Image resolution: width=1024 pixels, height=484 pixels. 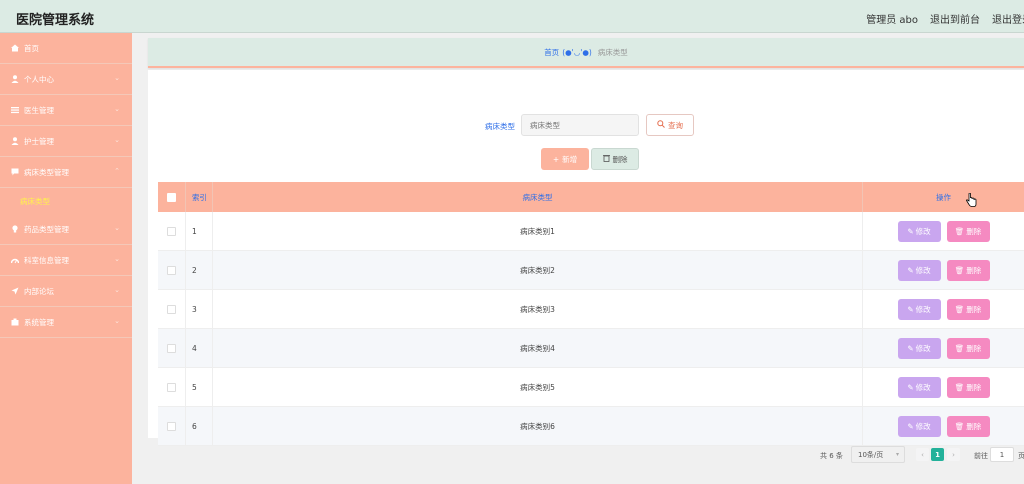 What do you see at coordinates (66, 322) in the screenshot?
I see `sidebar-item-system: 系统管理 ⌄` at bounding box center [66, 322].